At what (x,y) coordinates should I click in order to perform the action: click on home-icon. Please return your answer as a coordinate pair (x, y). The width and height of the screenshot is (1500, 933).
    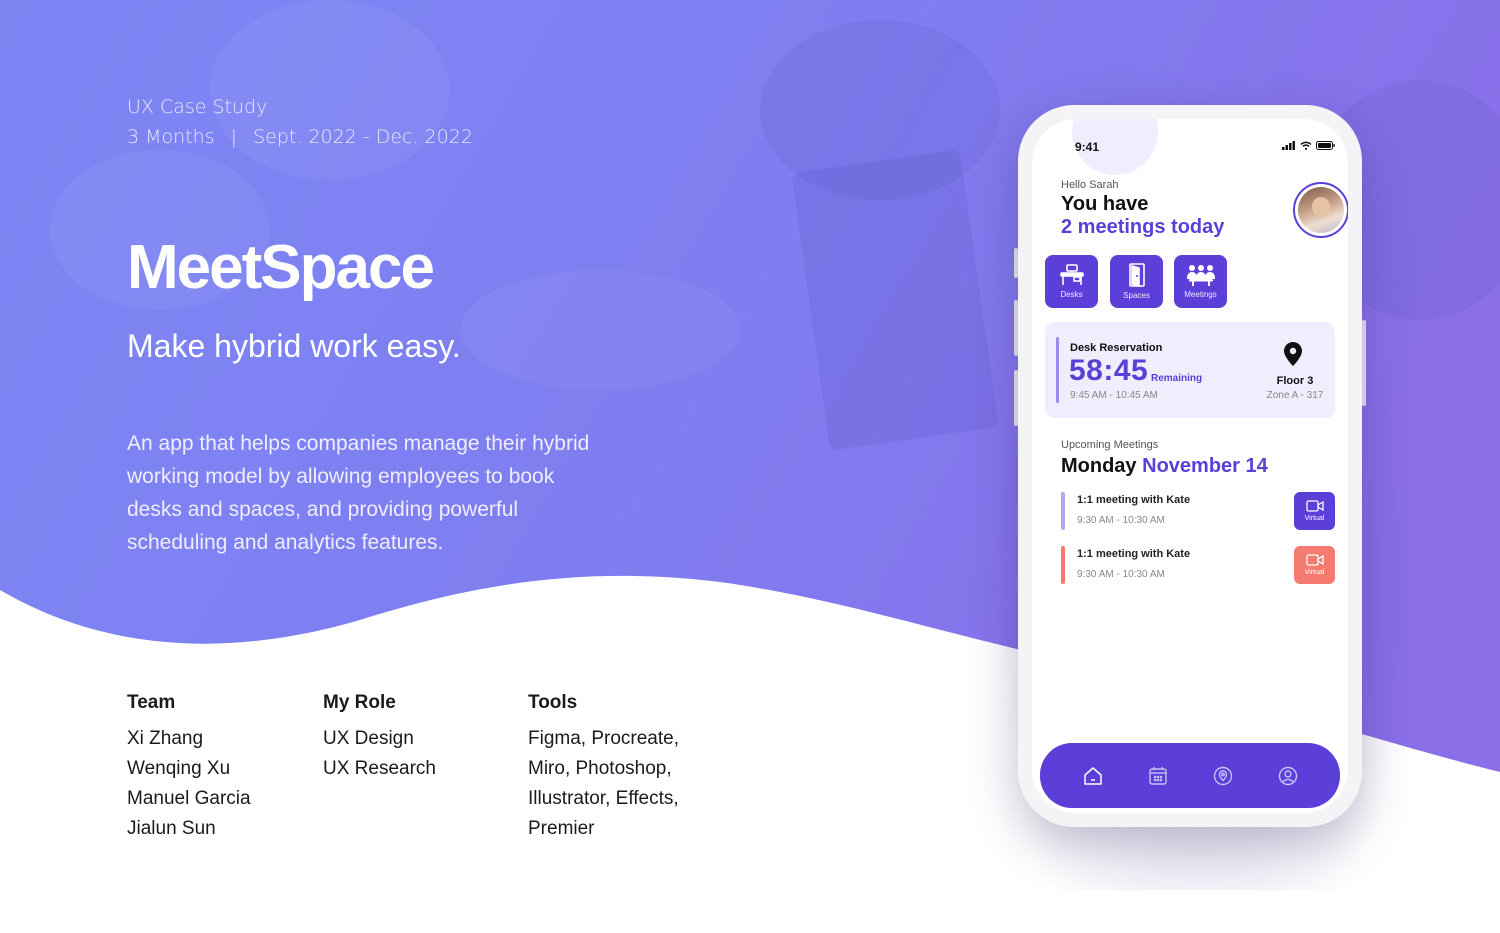
    Looking at the image, I should click on (1092, 775).